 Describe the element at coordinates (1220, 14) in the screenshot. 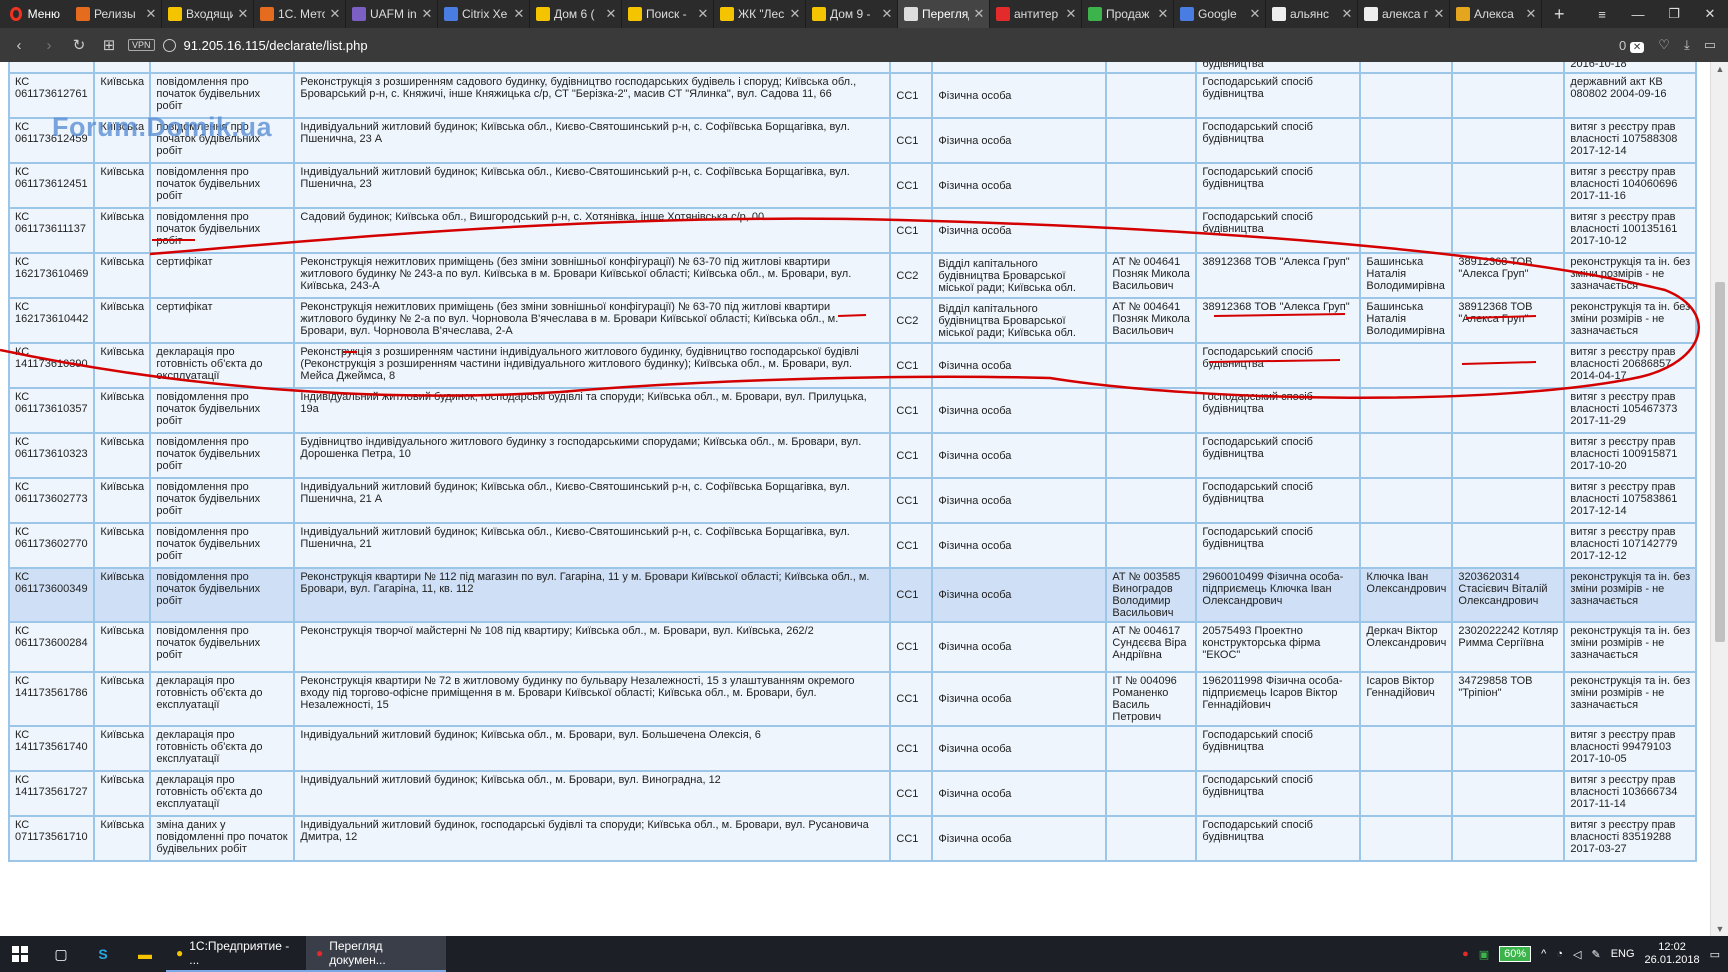

I see `browser-tab: Google ✕` at that location.